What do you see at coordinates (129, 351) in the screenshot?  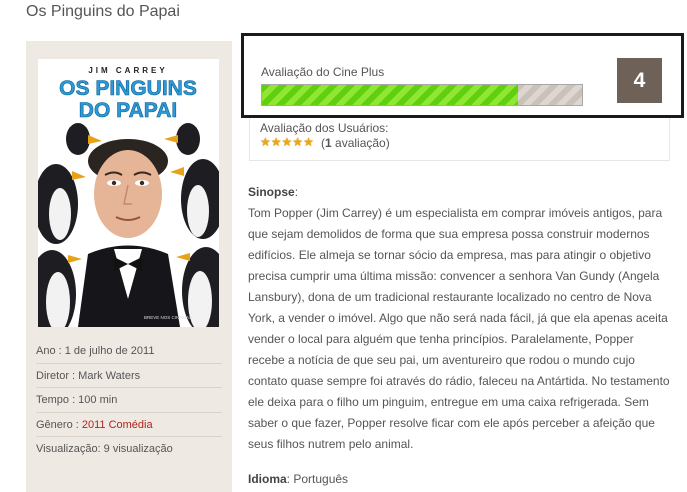 I see `detail-year: Ano : 1 de julho de 2011` at bounding box center [129, 351].